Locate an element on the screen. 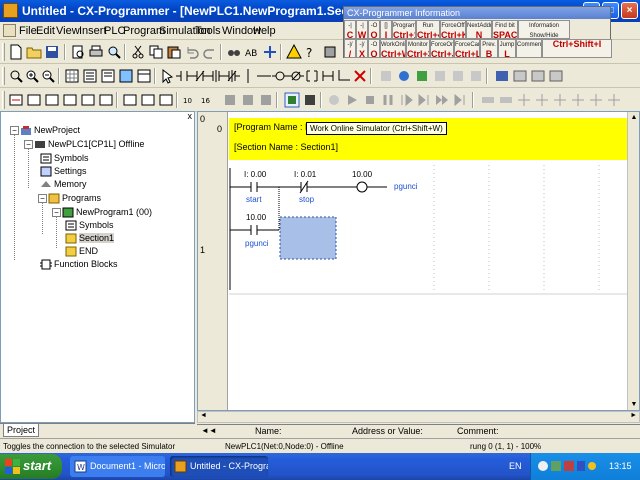  force-off-icon: 16 is located at coordinates (208, 100).